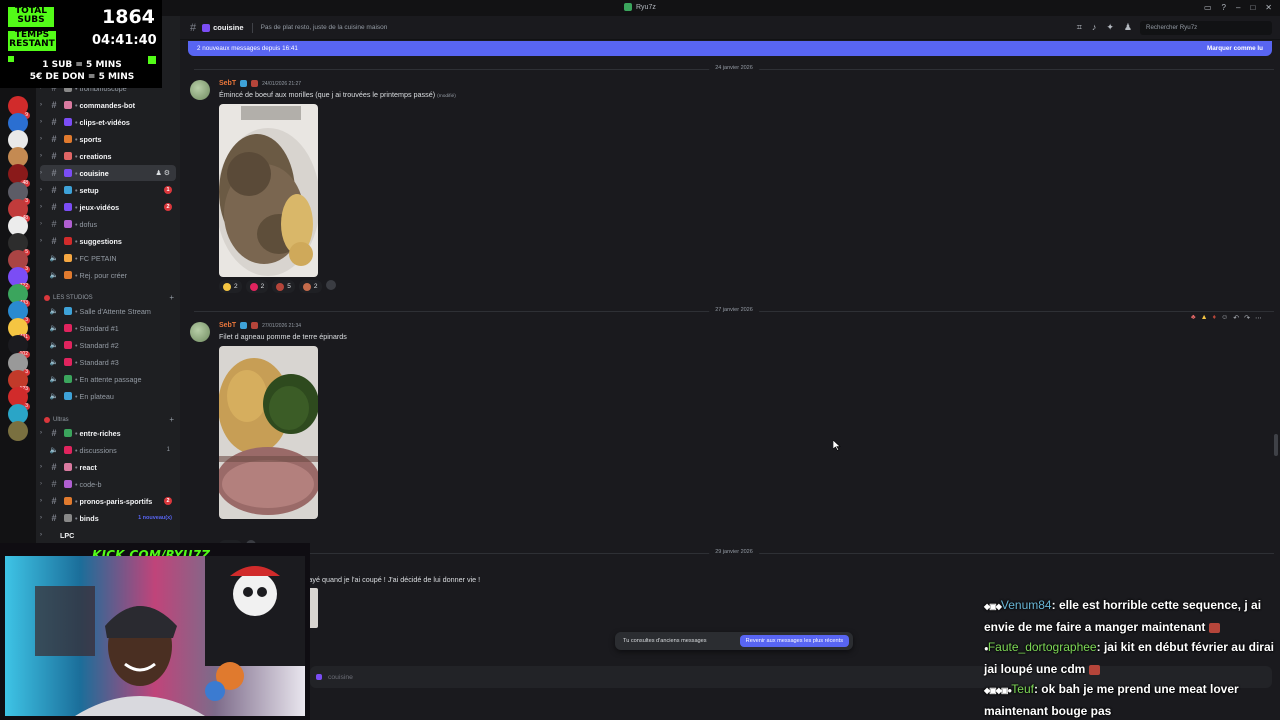  Describe the element at coordinates (1235, 48) in the screenshot. I see `mark-as-read-button: Marquer comme lu` at that location.